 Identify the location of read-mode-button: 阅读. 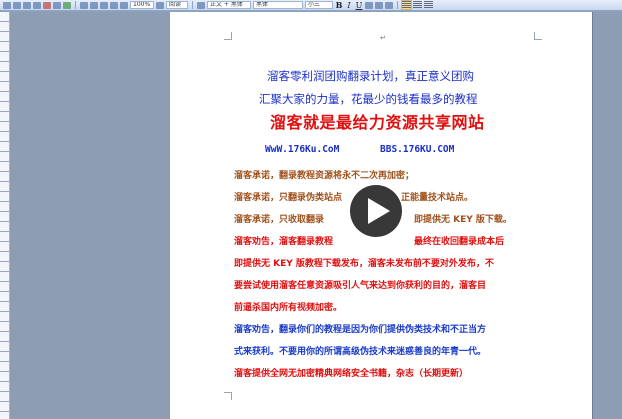
(177, 5).